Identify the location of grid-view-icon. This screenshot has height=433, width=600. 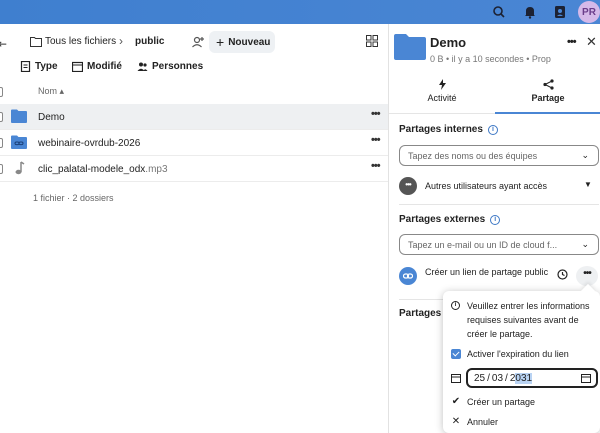
(372, 41).